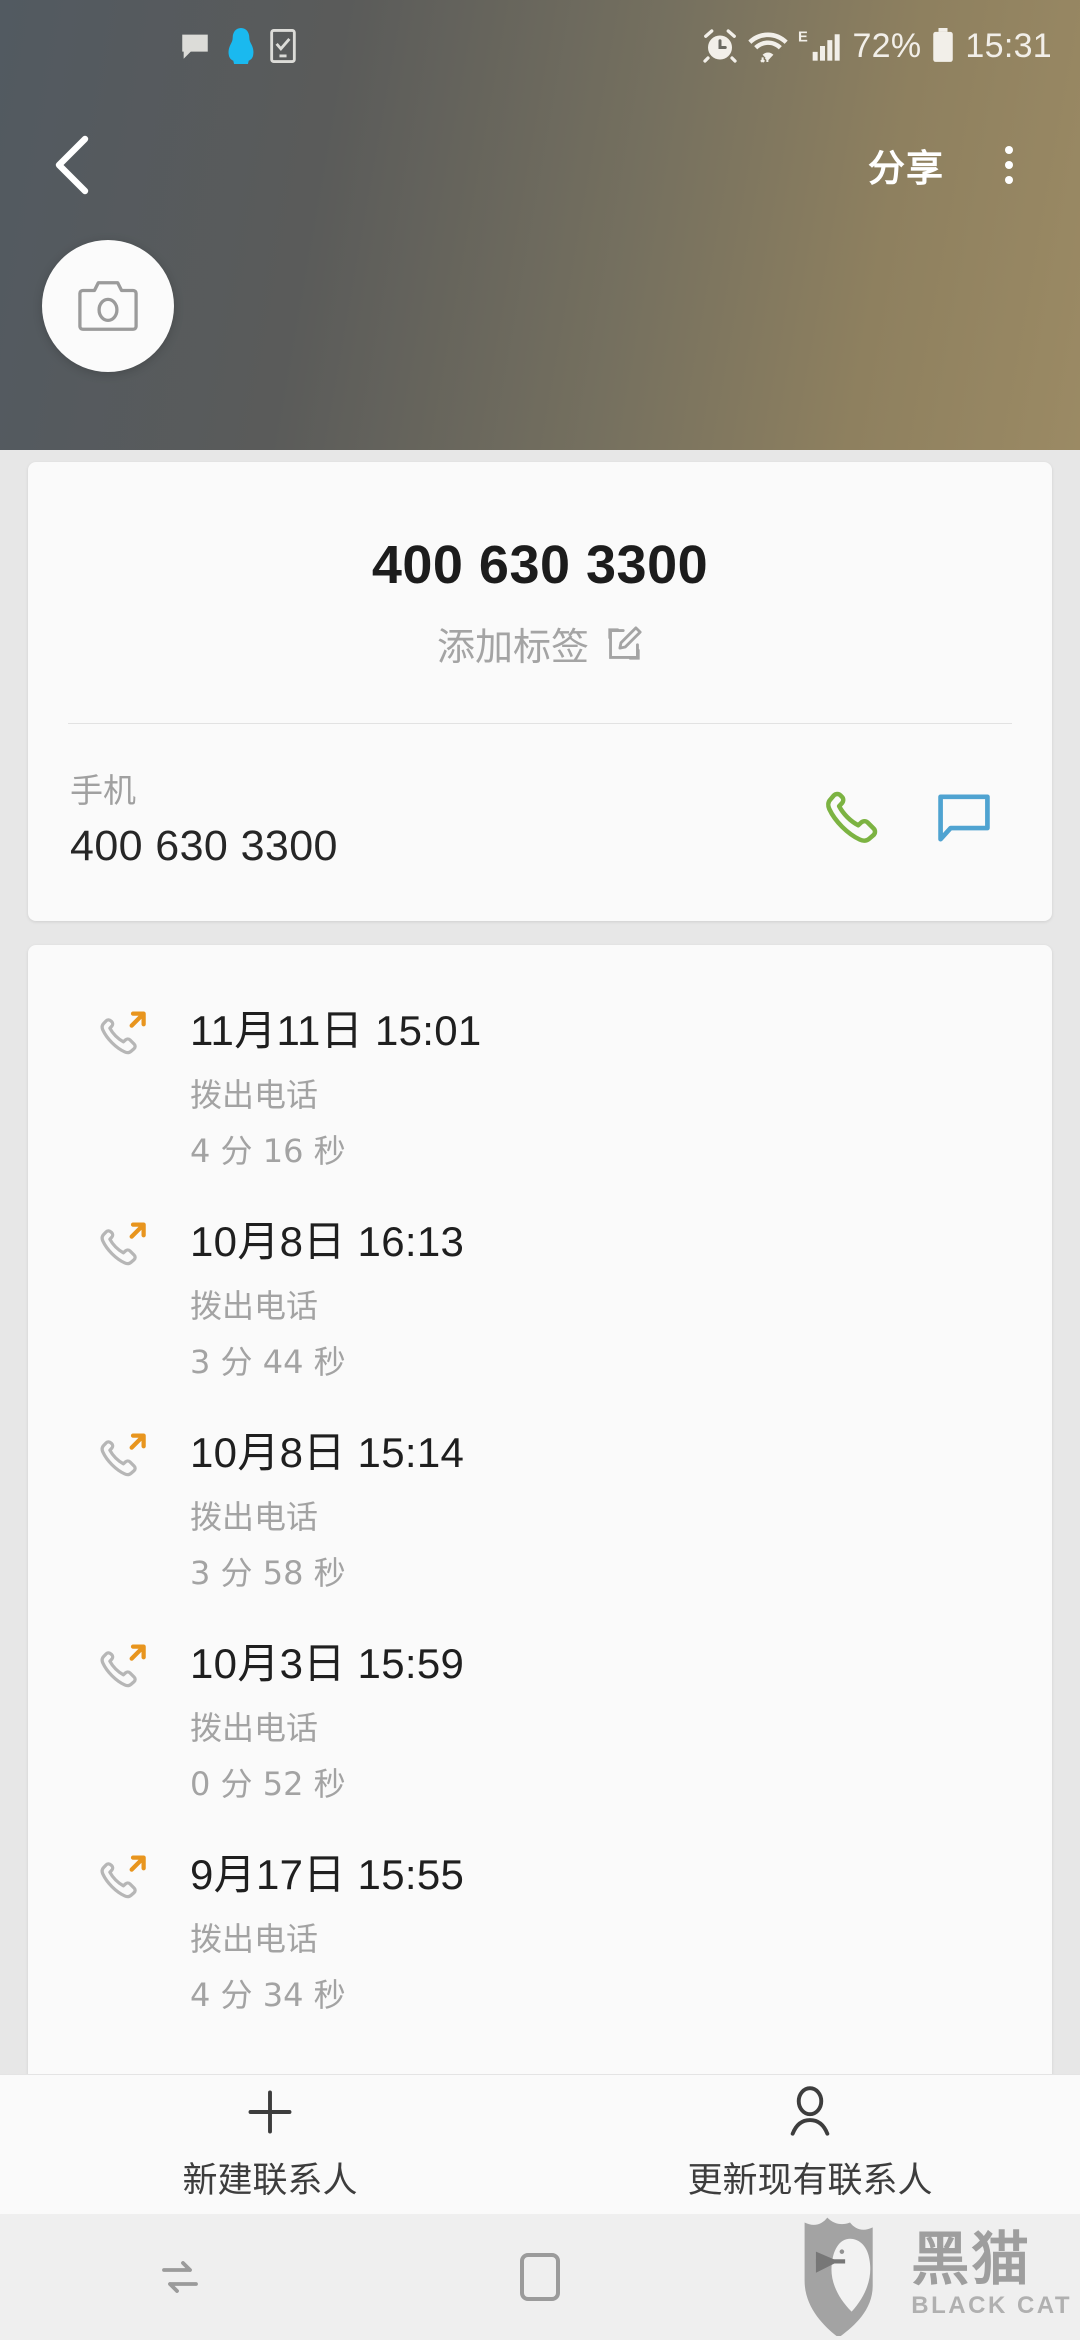  What do you see at coordinates (268, 1151) in the screenshot?
I see `call-log-duration: 4 分 16 秒` at bounding box center [268, 1151].